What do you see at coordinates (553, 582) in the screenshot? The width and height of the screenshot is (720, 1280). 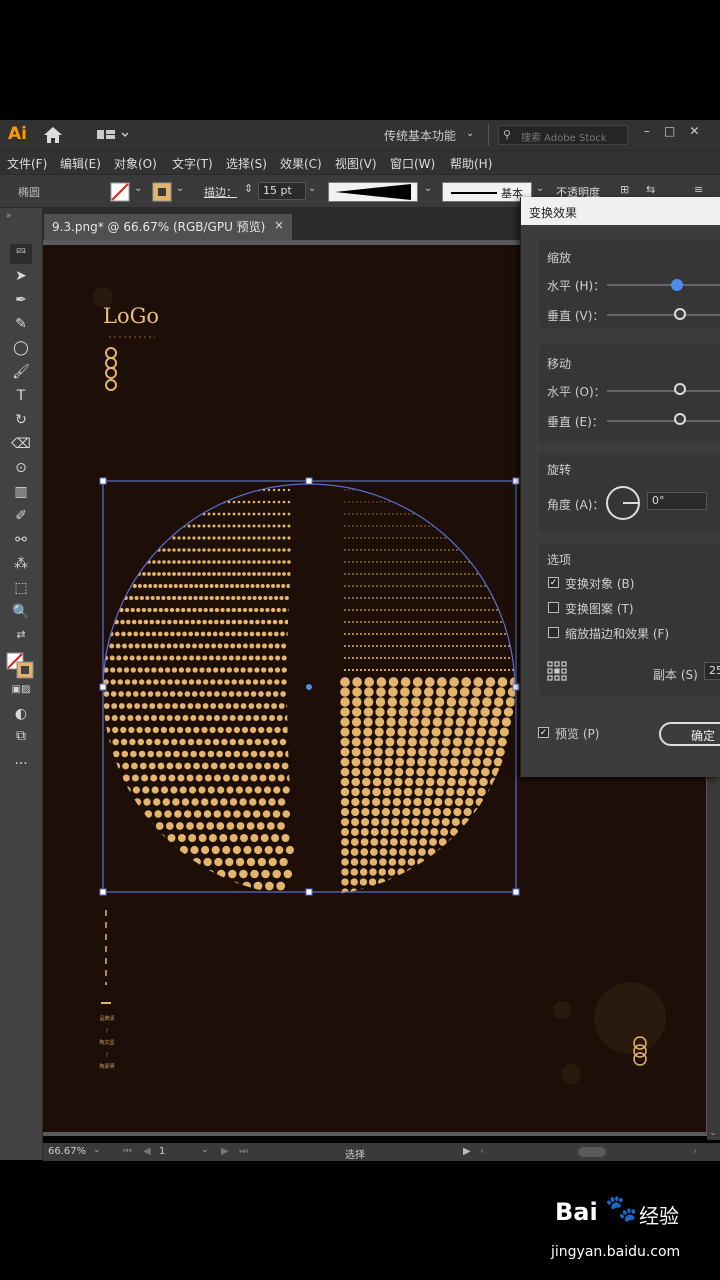 I see `transform-objects-checkbox: ✓` at bounding box center [553, 582].